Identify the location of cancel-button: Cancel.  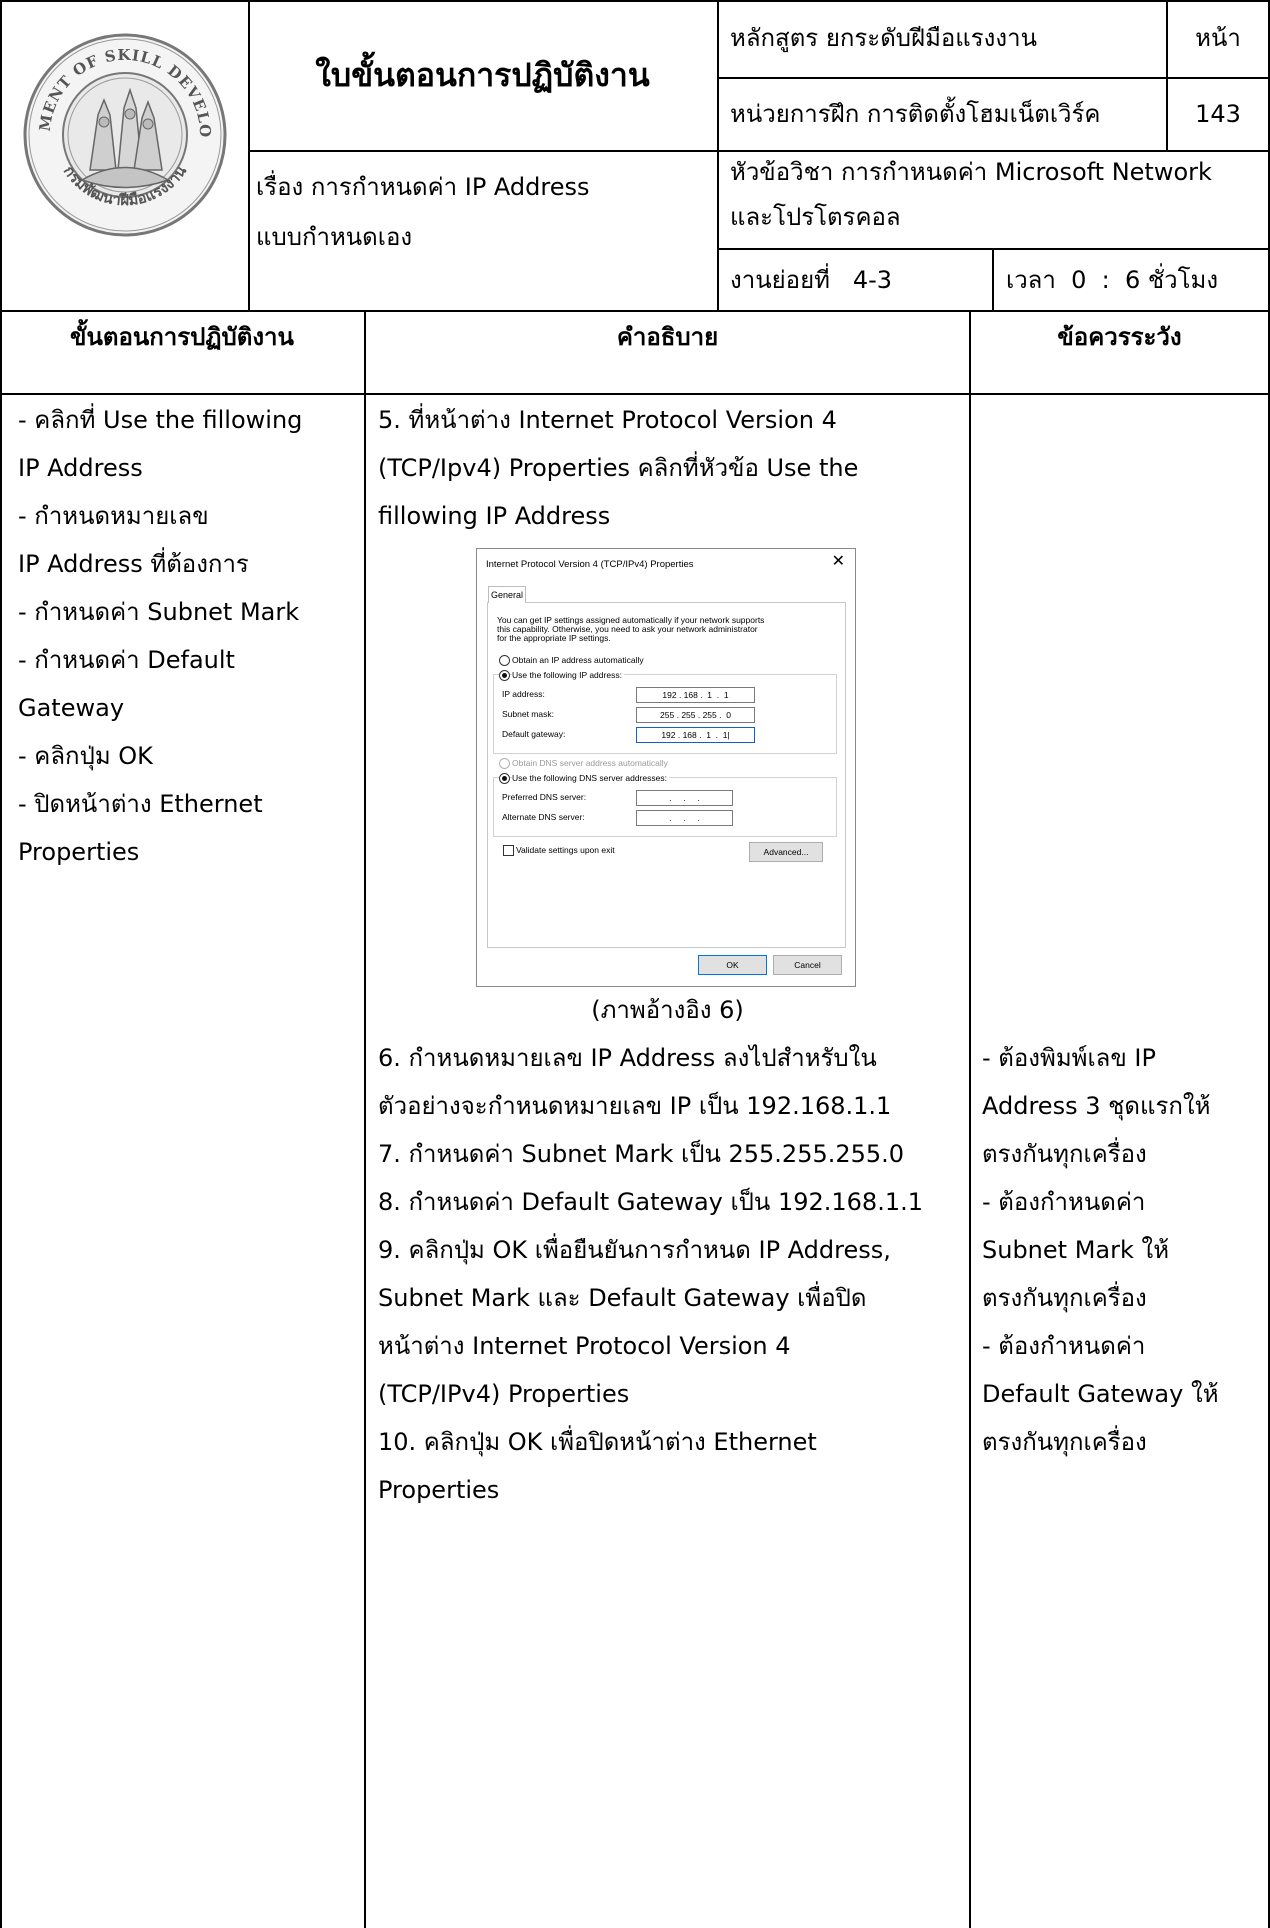
(807, 965).